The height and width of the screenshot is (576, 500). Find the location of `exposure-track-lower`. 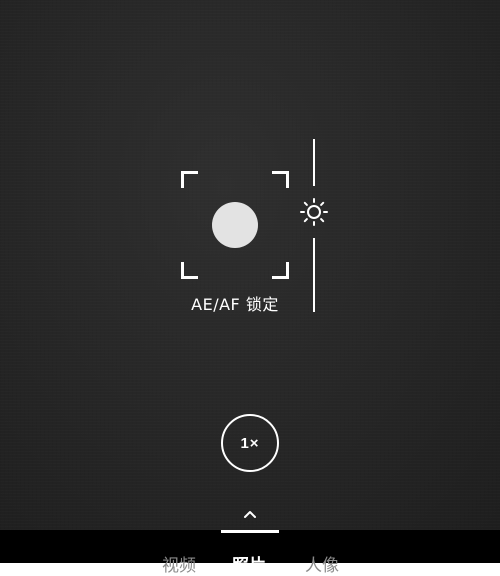

exposure-track-lower is located at coordinates (314, 275).